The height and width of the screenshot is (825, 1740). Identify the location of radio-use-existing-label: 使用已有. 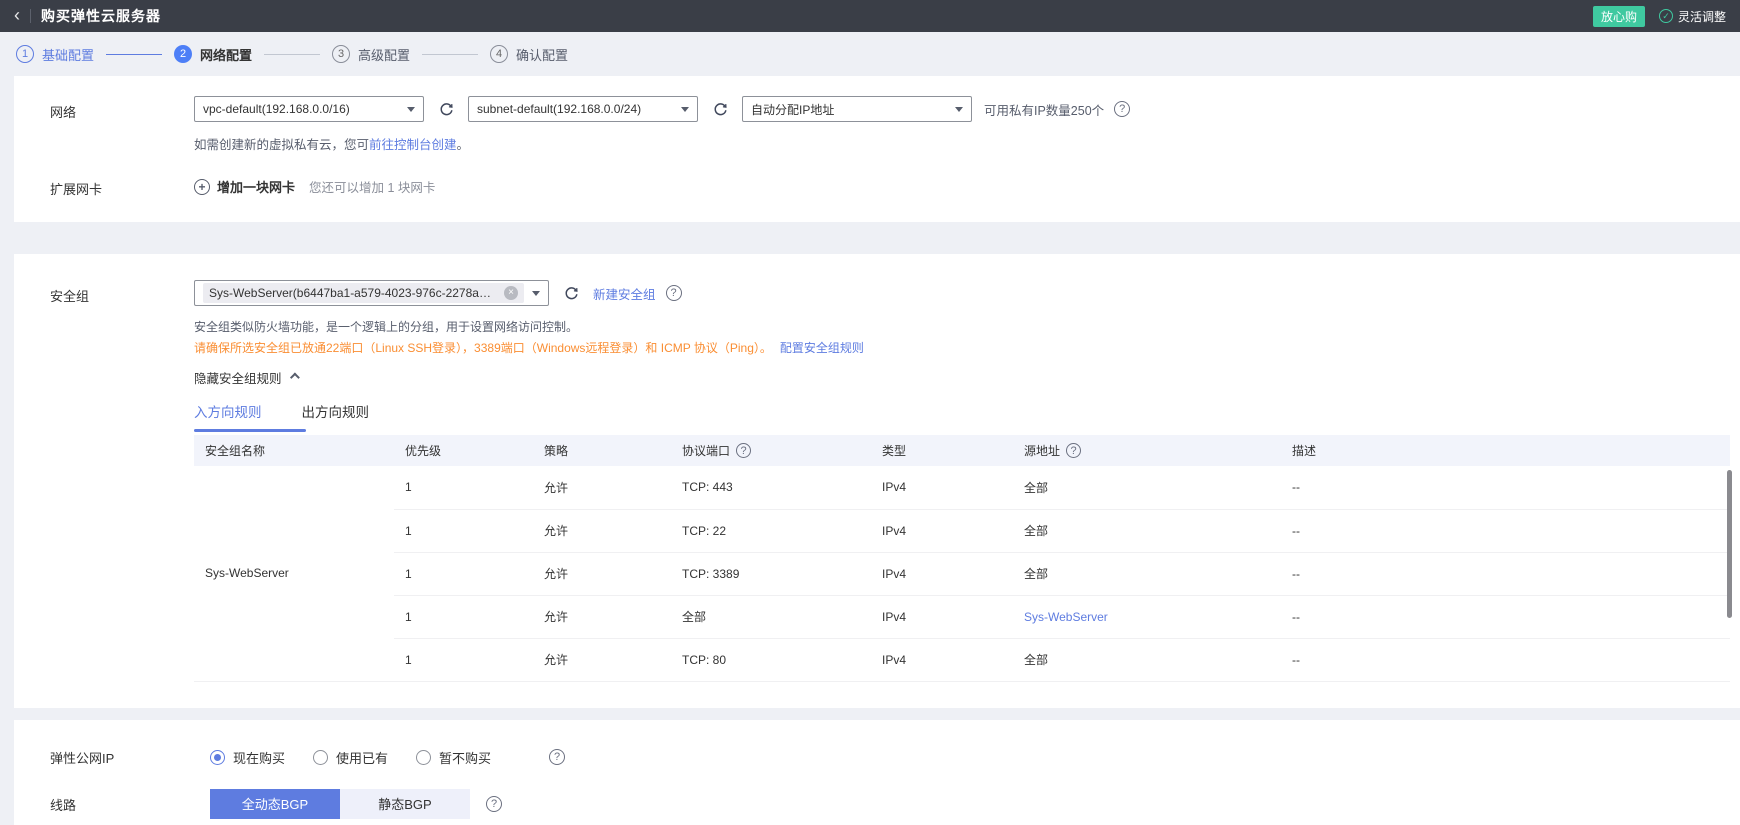
(362, 758).